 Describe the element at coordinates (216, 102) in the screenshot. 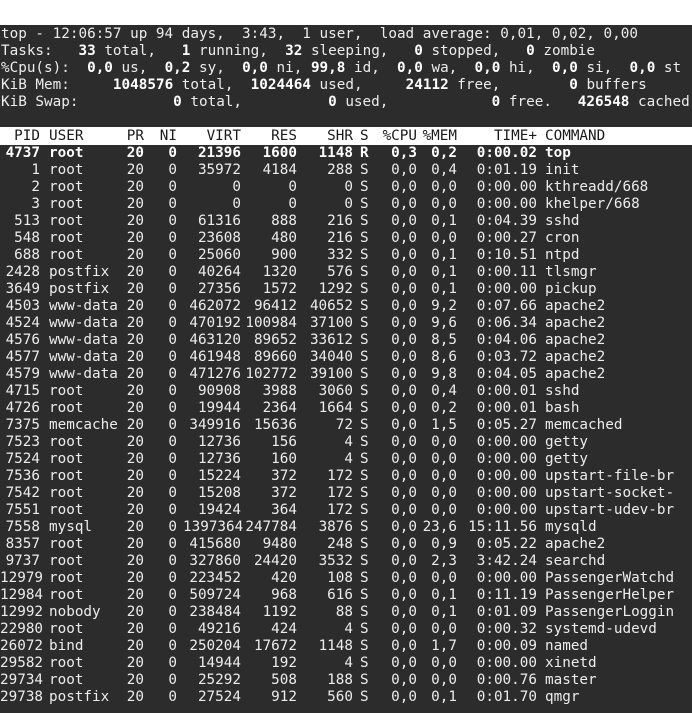

I see `swap-total-label: total,` at that location.